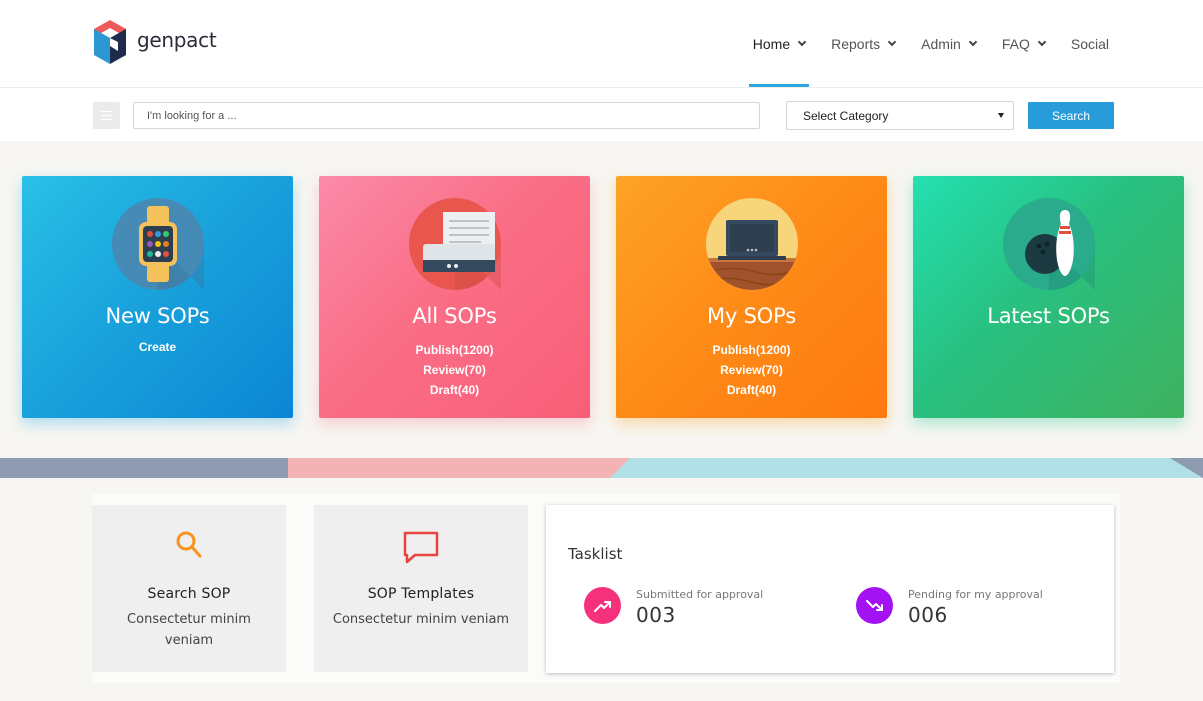 This screenshot has width=1203, height=701. What do you see at coordinates (157, 316) in the screenshot?
I see `card-title: New SOPs` at bounding box center [157, 316].